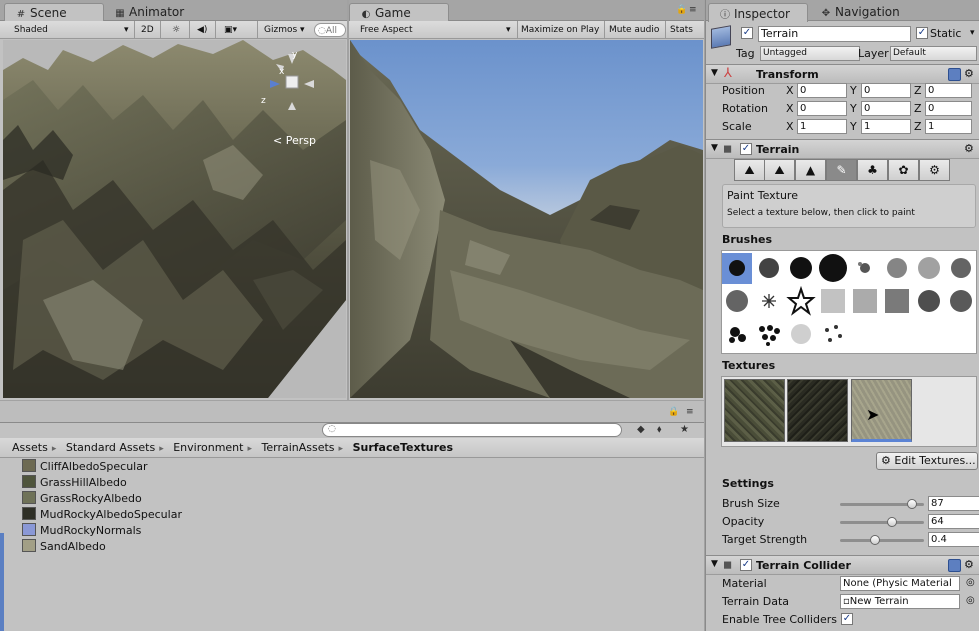 The image size is (979, 631). I want to click on resize-handle, so click(2, 582).